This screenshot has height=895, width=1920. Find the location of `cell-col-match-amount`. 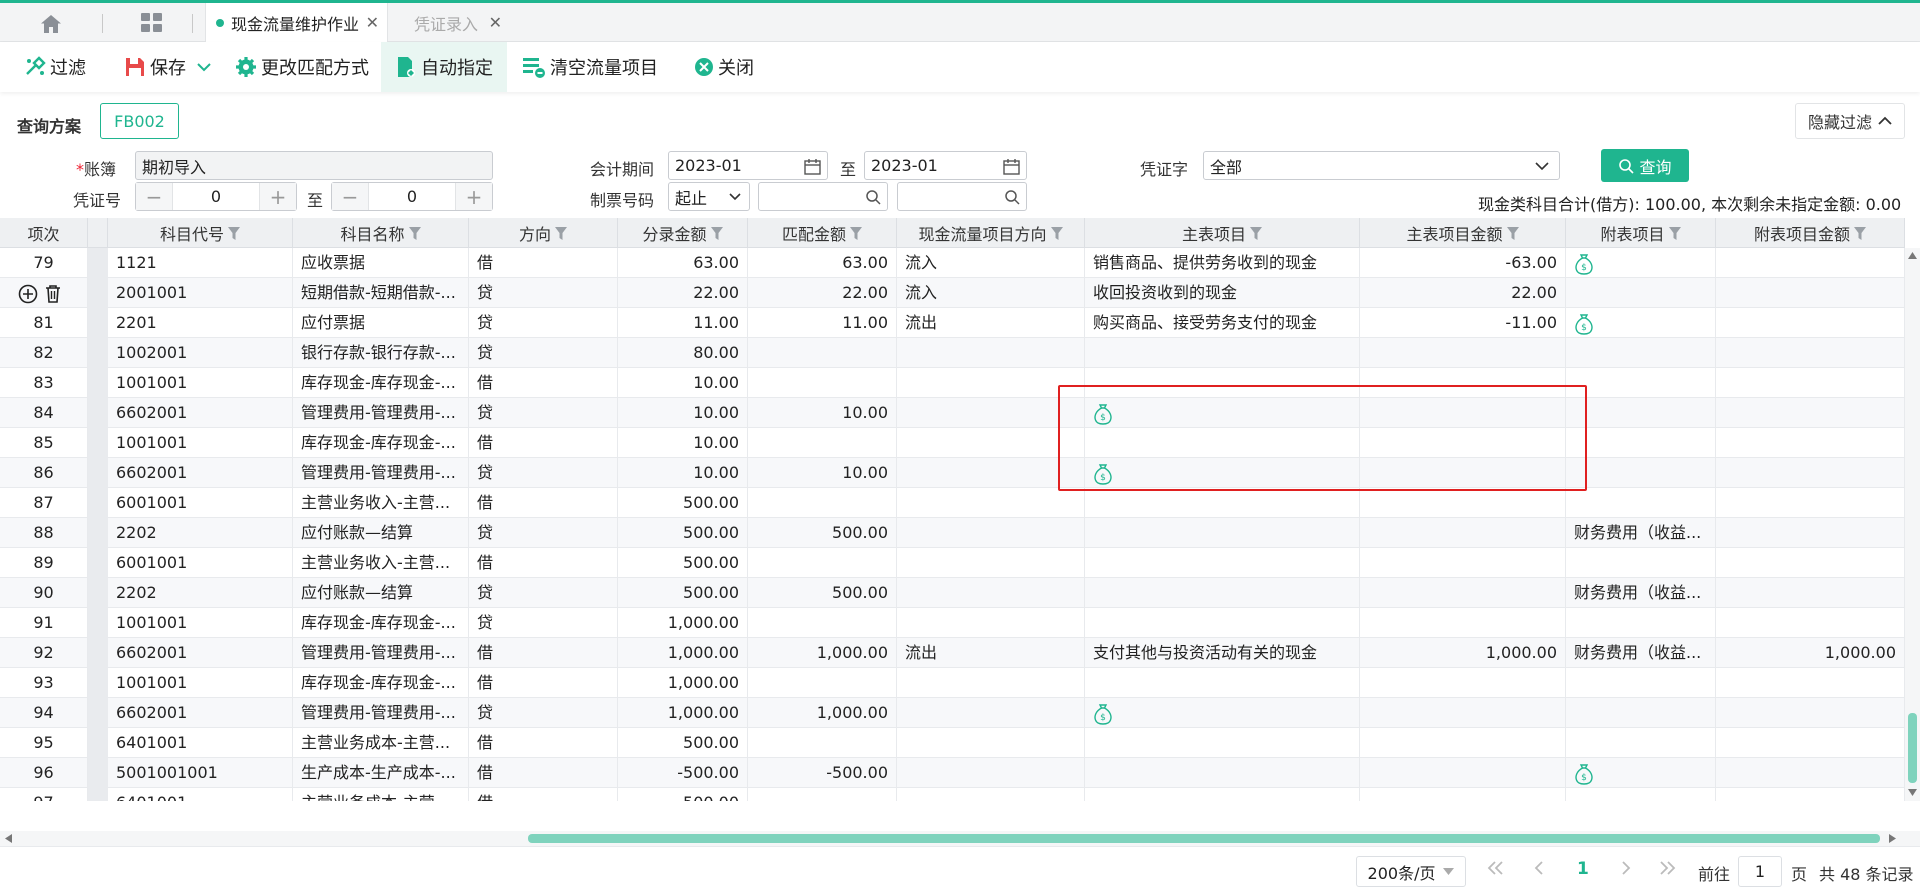

cell-col-match-amount is located at coordinates (822, 503).